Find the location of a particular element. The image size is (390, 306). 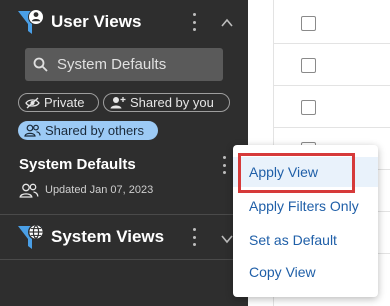

system-views-header: System Views is located at coordinates (124, 237).